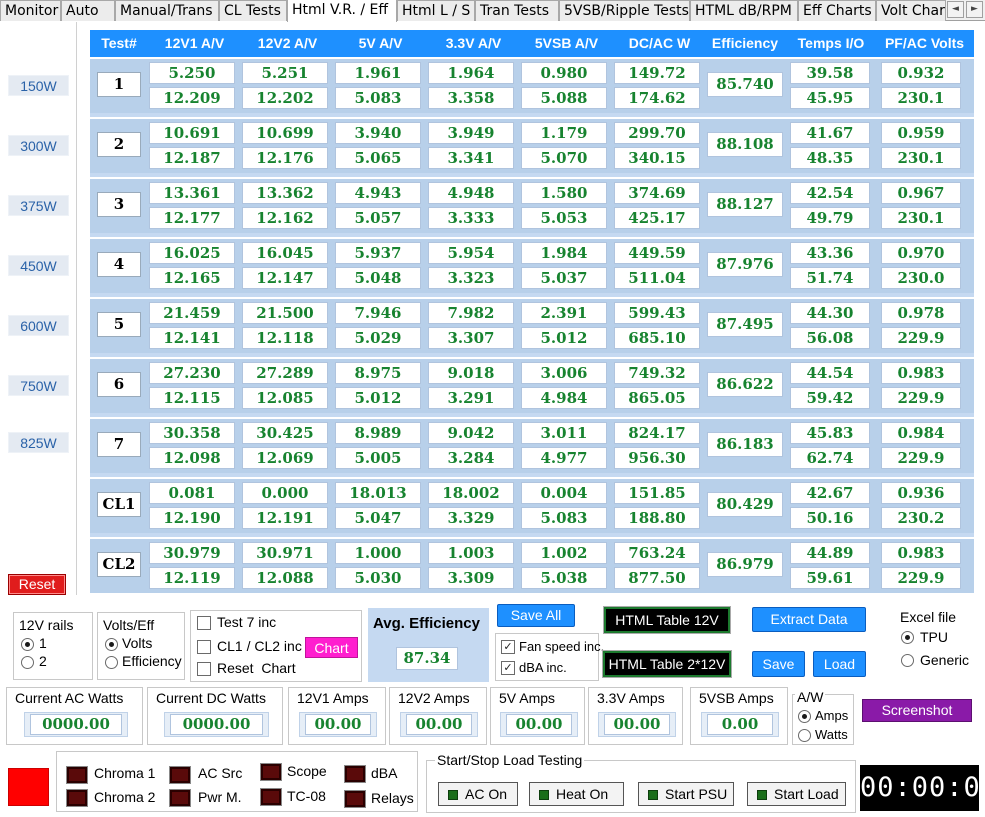  I want to click on temp-cell: 42.67, so click(830, 493).